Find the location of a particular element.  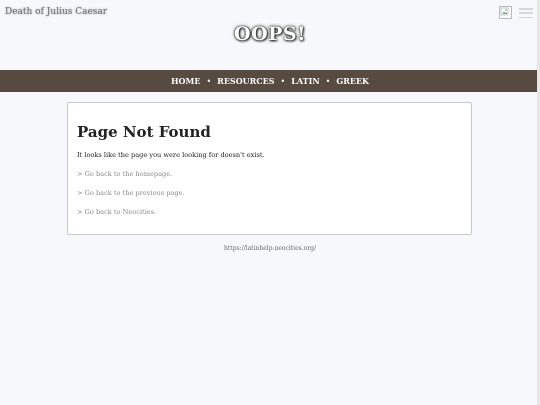

site-title: Death of Julius Caesar is located at coordinates (56, 12).